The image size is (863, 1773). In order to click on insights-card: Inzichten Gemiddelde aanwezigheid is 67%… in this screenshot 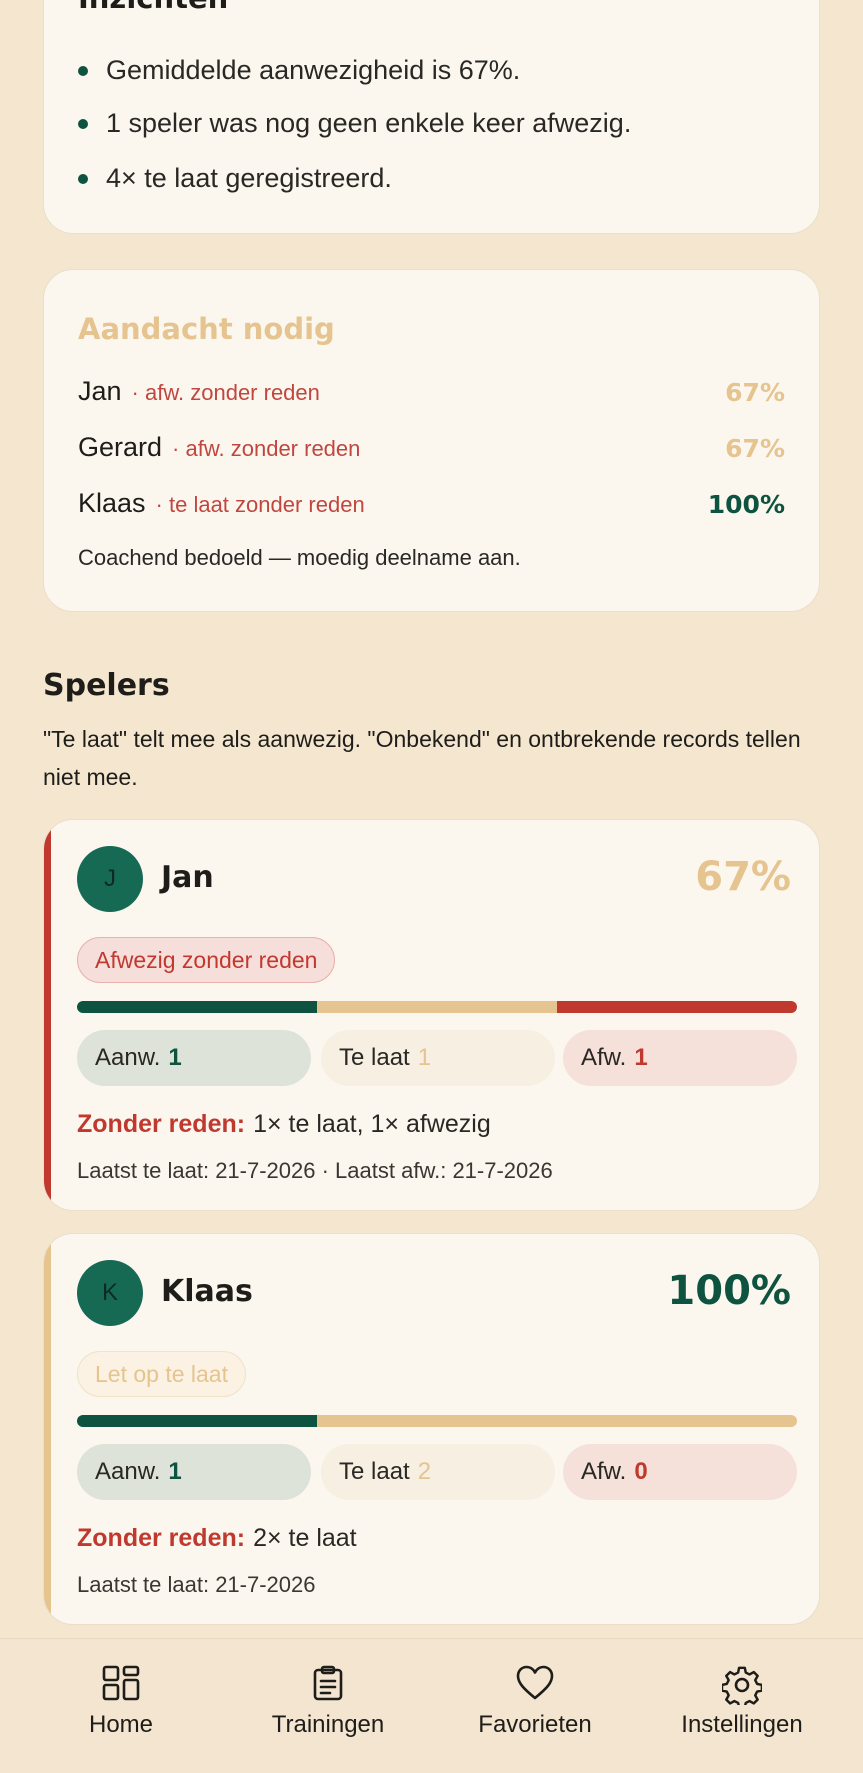, I will do `click(431, 117)`.